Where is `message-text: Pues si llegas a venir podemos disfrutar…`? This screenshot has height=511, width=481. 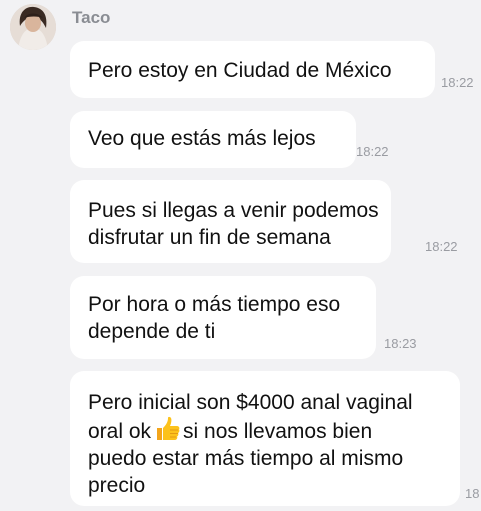 message-text: Pues si llegas a venir podemos disfrutar… is located at coordinates (233, 224).